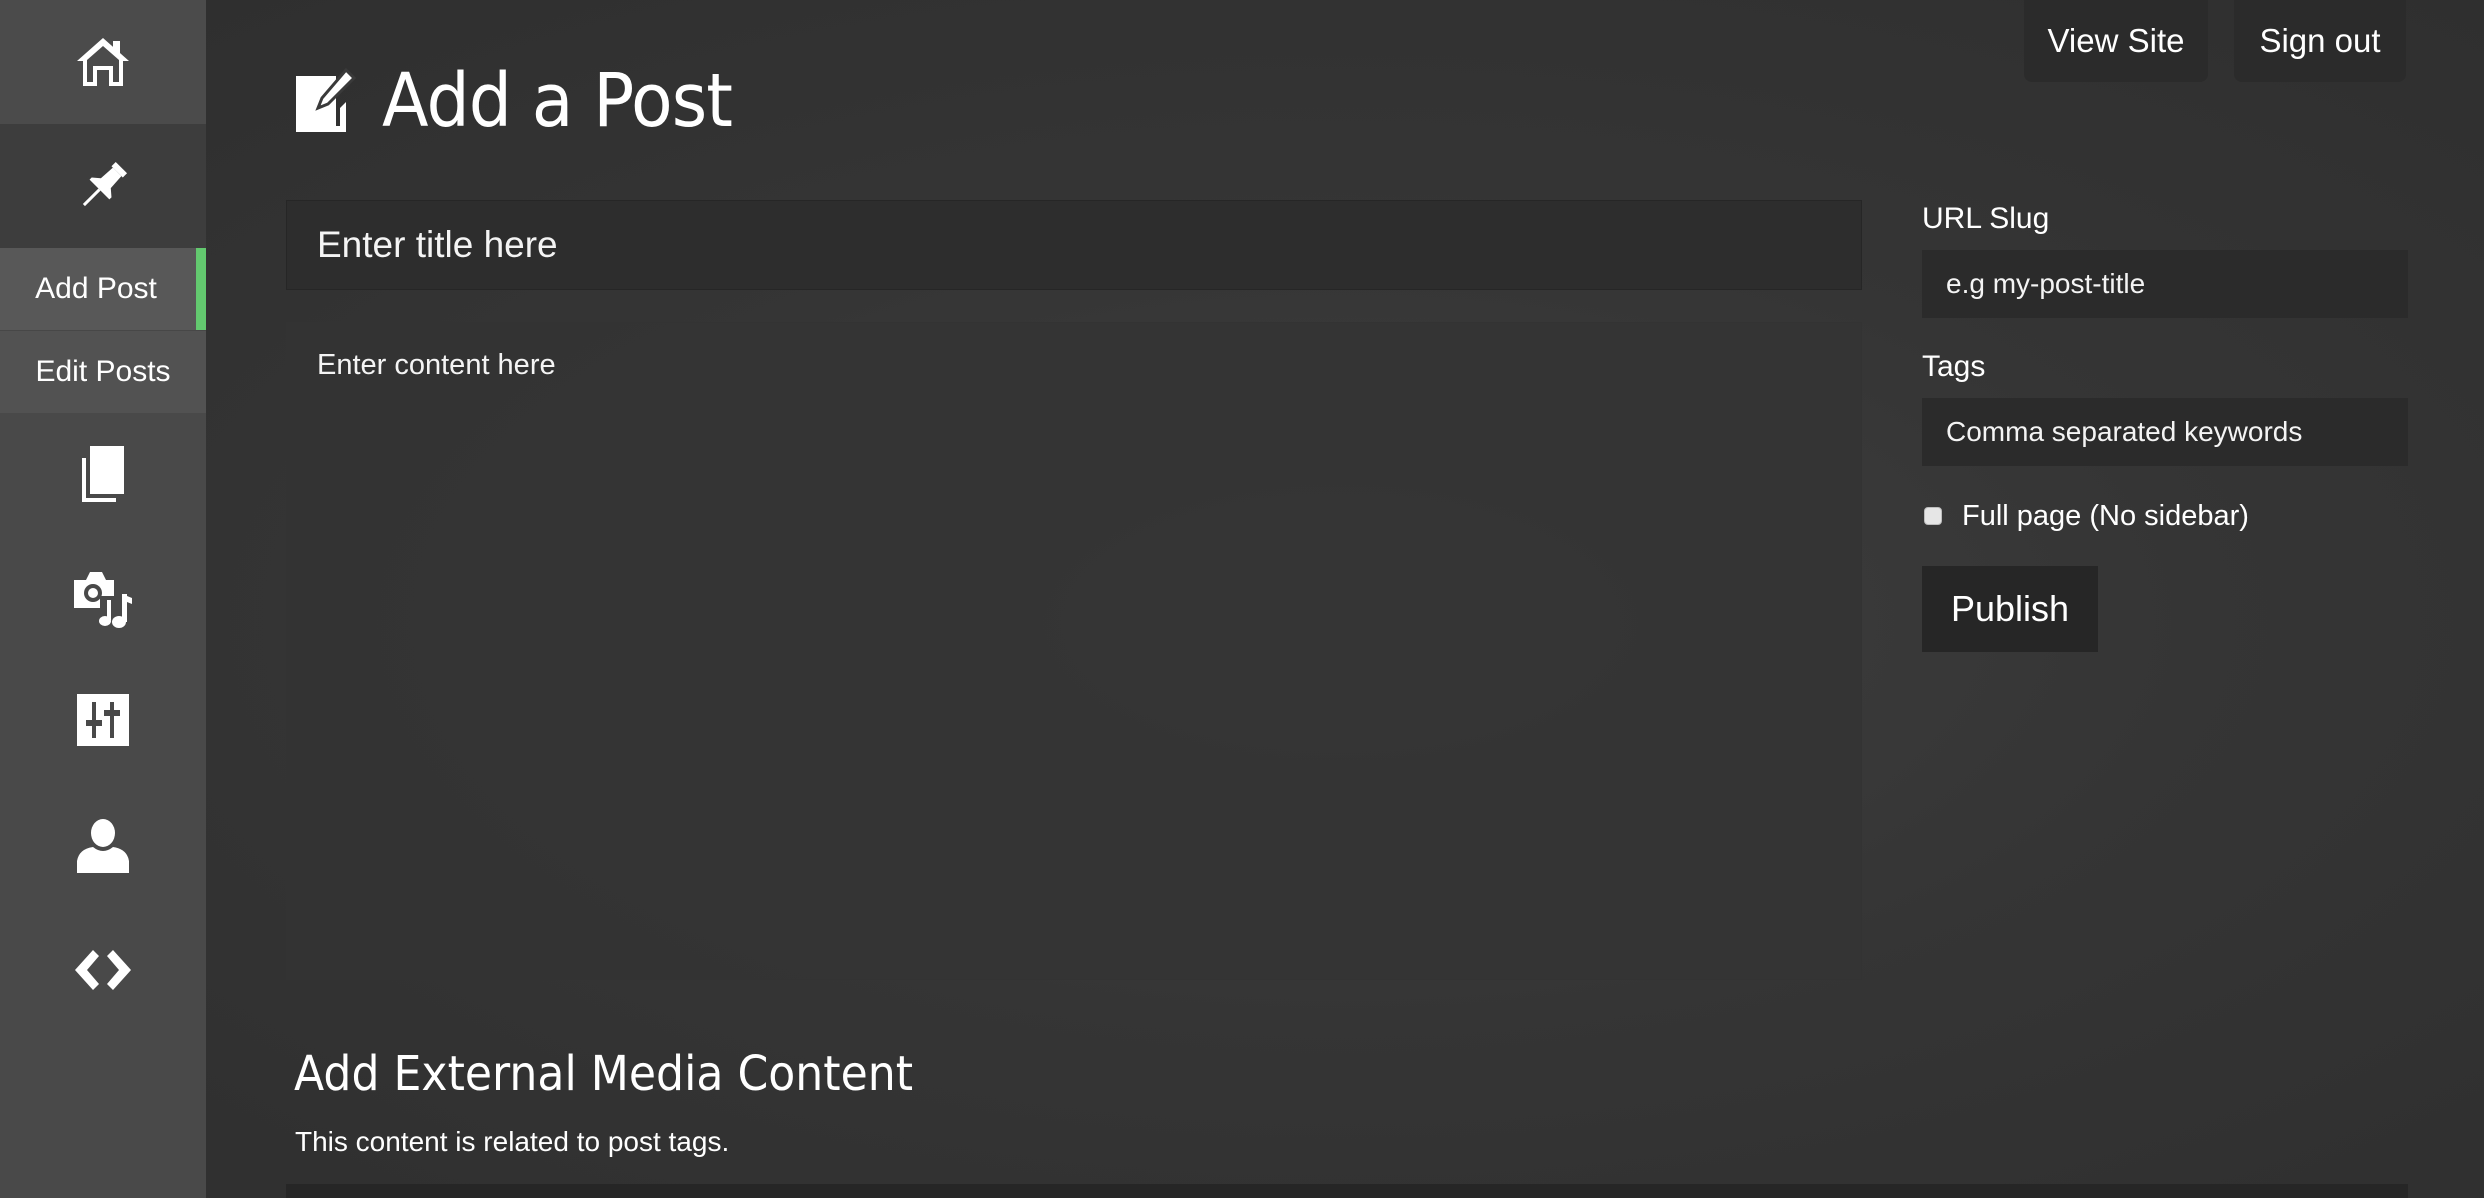  I want to click on url-slug-input, so click(2165, 284).